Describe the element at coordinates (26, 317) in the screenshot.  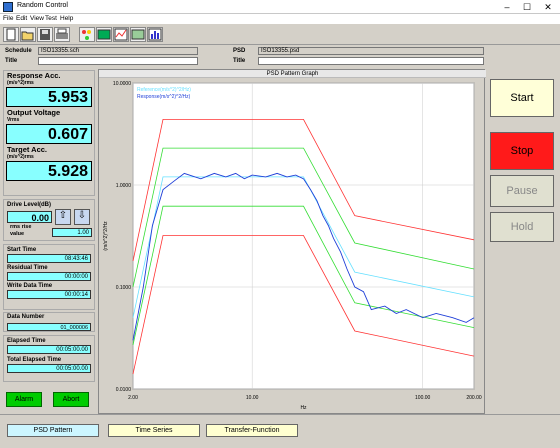
I see `data-number-label: Data Number` at that location.